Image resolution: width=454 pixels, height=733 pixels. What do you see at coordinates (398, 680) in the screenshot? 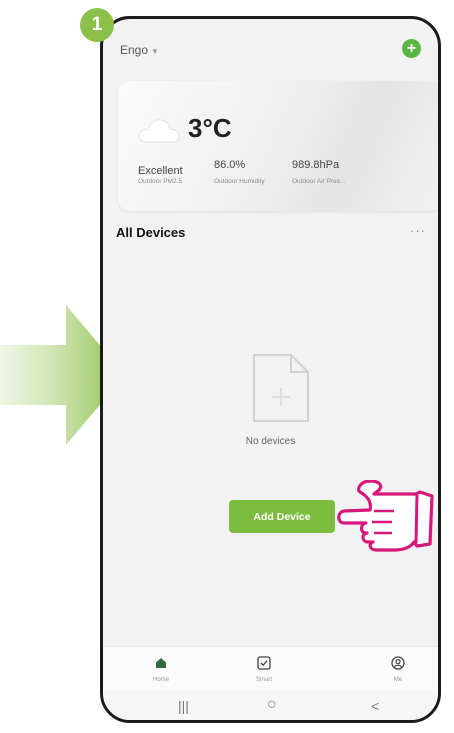
I see `tab-label: Me` at bounding box center [398, 680].